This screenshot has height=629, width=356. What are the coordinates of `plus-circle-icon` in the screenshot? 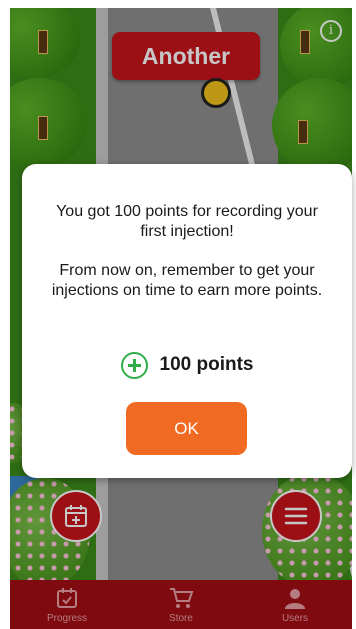 It's located at (134, 365).